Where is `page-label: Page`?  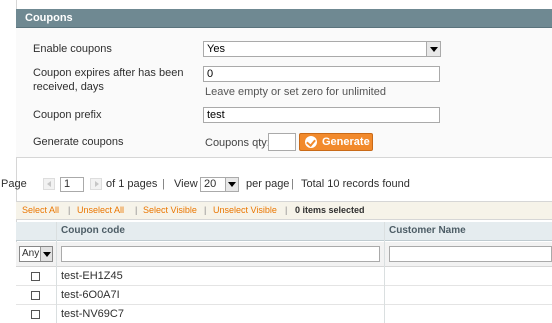
page-label: Page is located at coordinates (14, 184).